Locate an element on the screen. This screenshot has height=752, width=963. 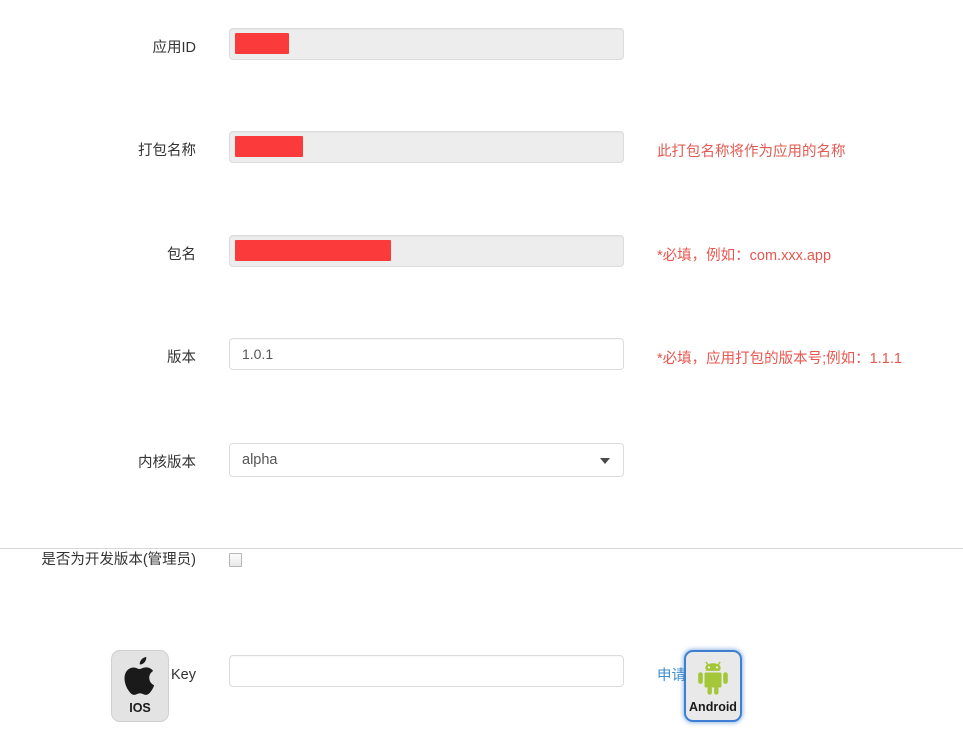
form-row-package-display-name: 打包名称 此打包名称将作为应用的名称 is located at coordinates (481, 157).